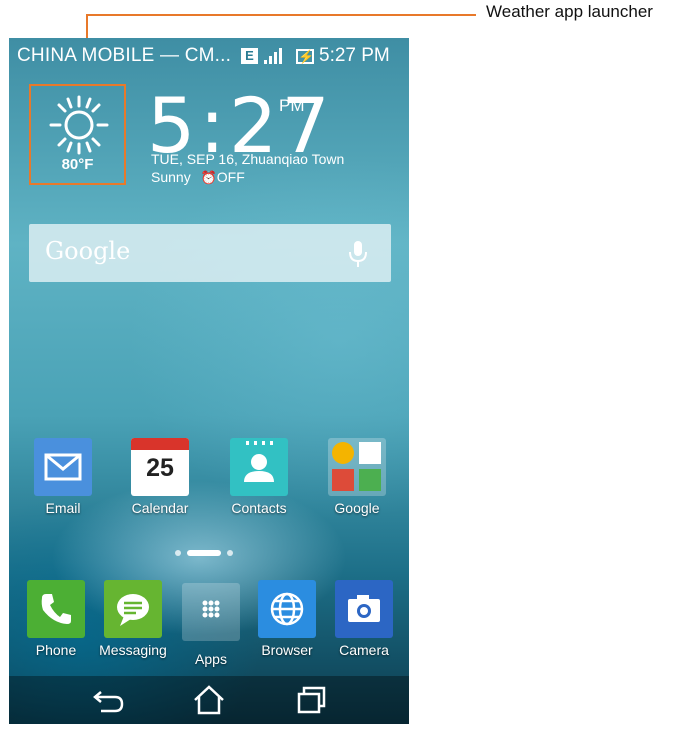 The height and width of the screenshot is (749, 689). Describe the element at coordinates (198, 177) in the screenshot. I see `weather-condition-line: Sunny ⏰OFF` at that location.